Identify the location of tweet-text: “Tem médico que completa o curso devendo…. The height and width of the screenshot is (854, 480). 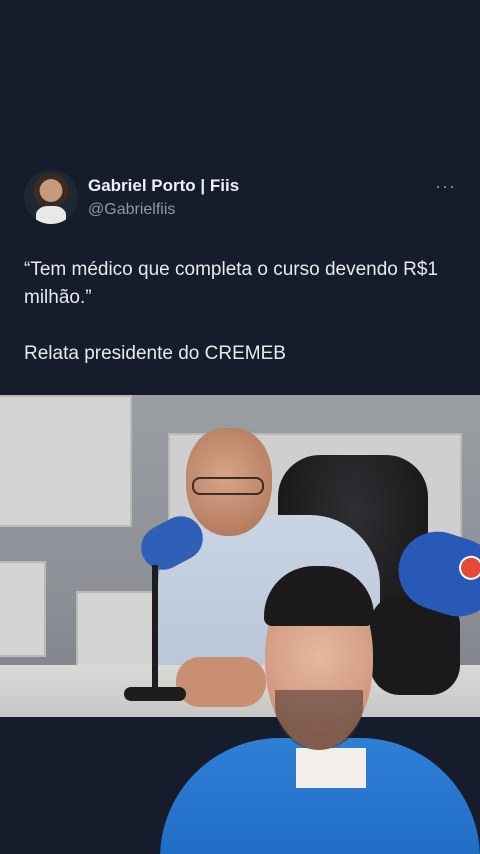
(242, 312).